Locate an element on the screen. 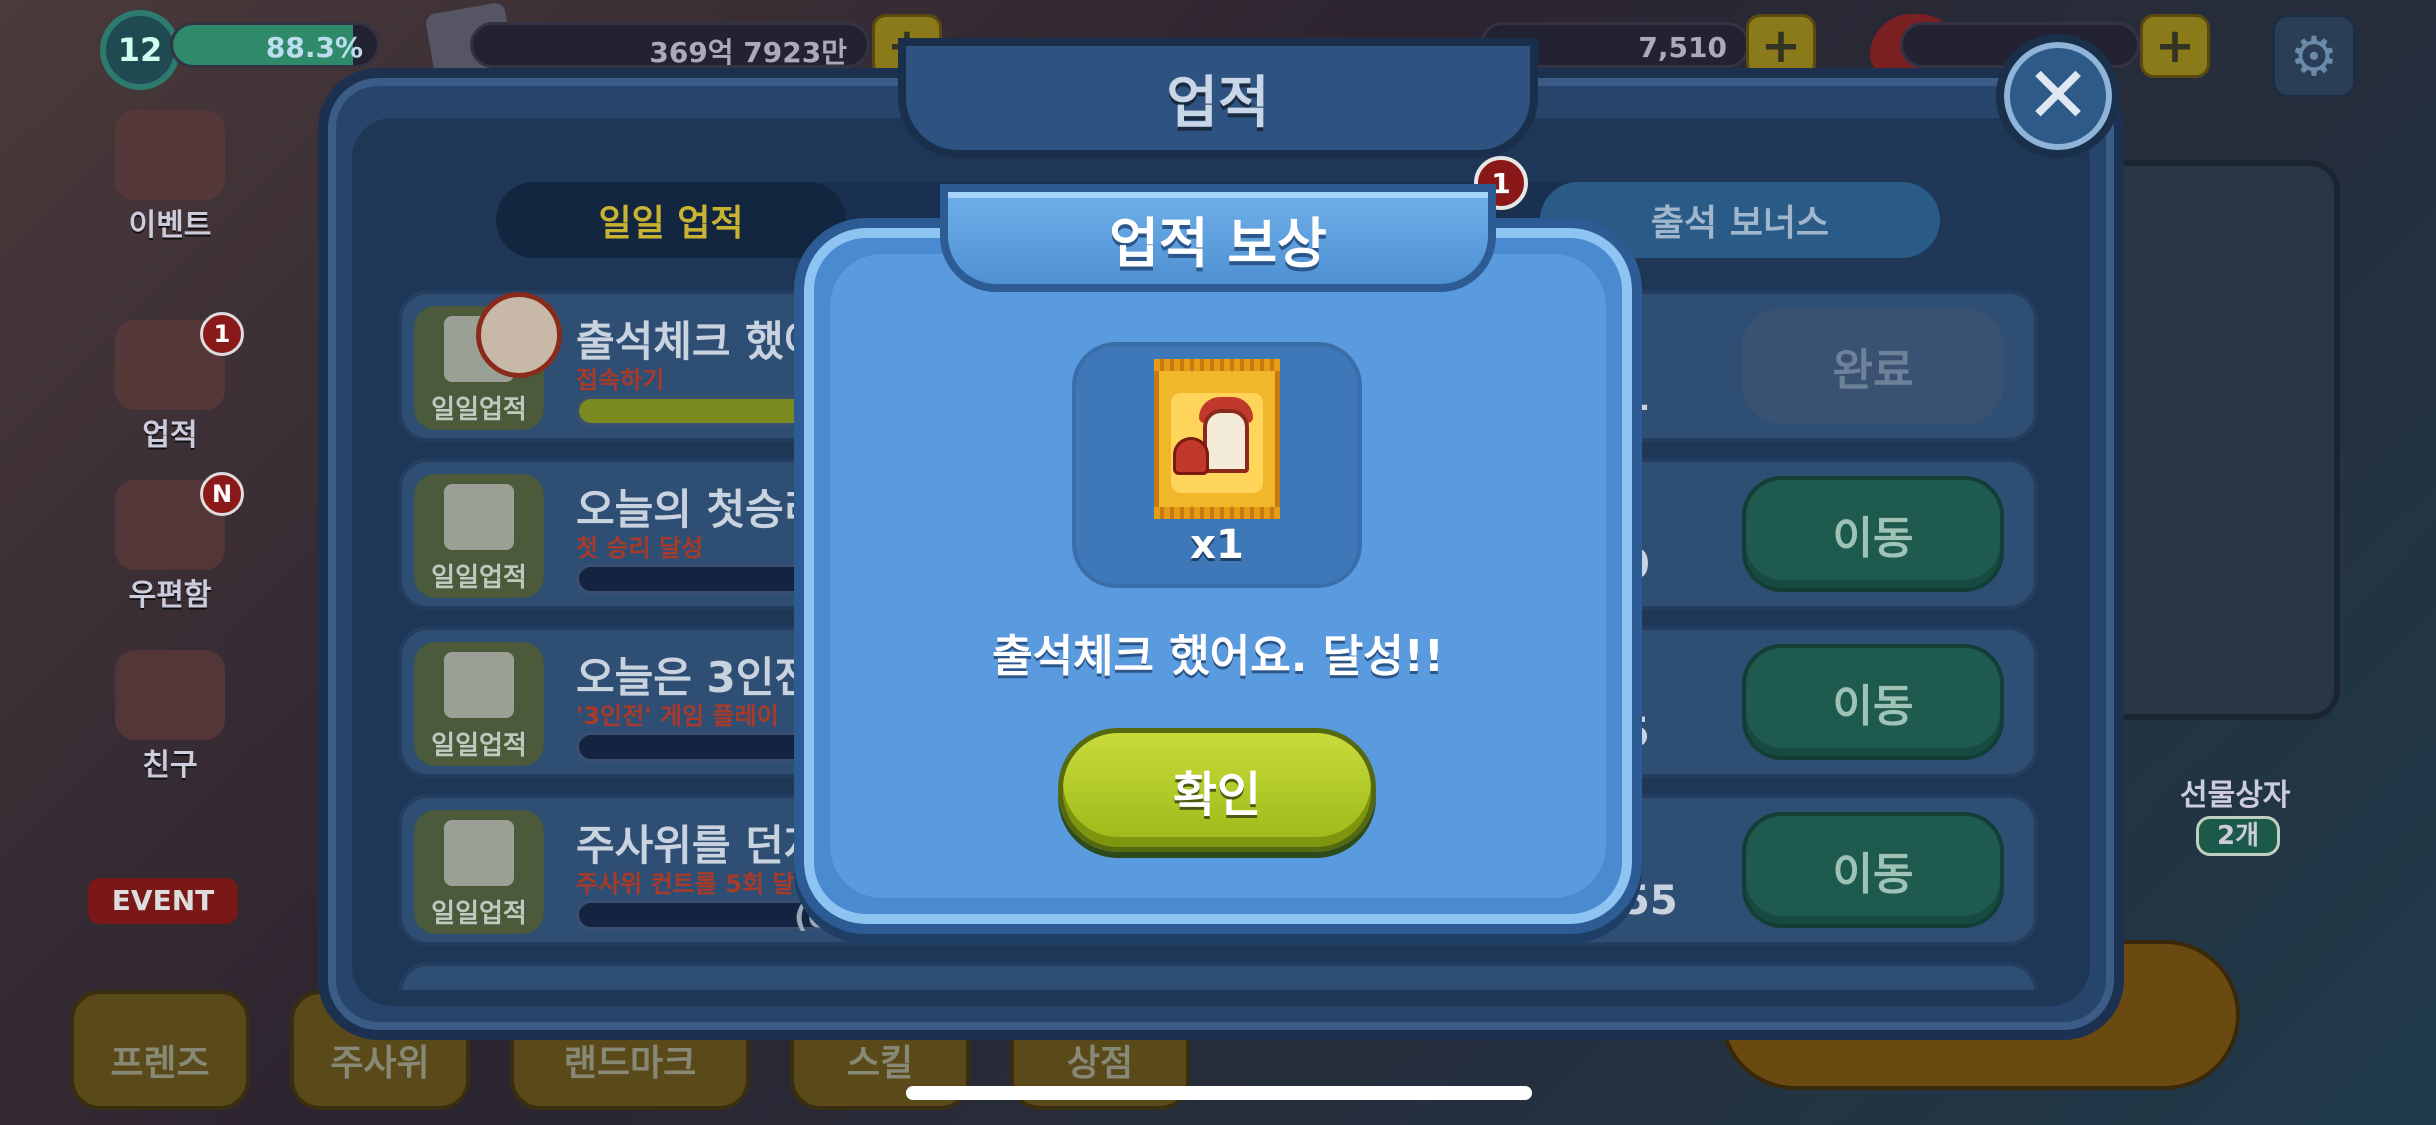 This screenshot has width=2436, height=1125. completed-stamp-icon is located at coordinates (519, 335).